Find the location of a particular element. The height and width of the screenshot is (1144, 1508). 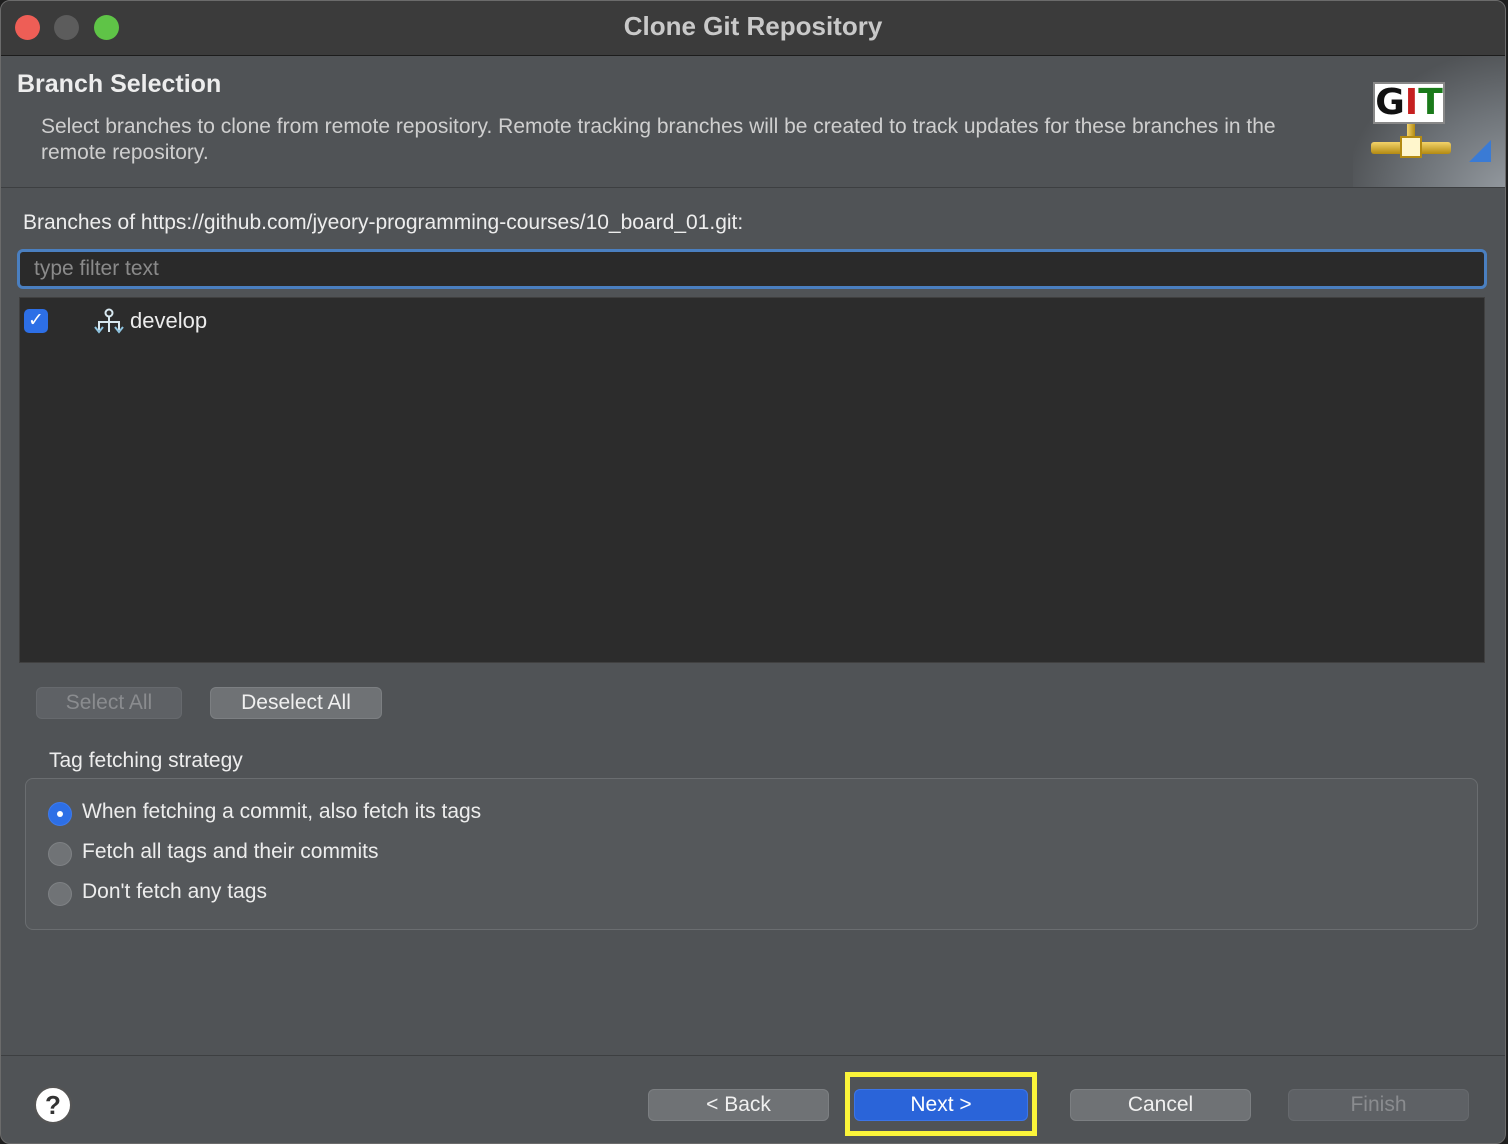

branch-checkbox: ✓ is located at coordinates (36, 321).